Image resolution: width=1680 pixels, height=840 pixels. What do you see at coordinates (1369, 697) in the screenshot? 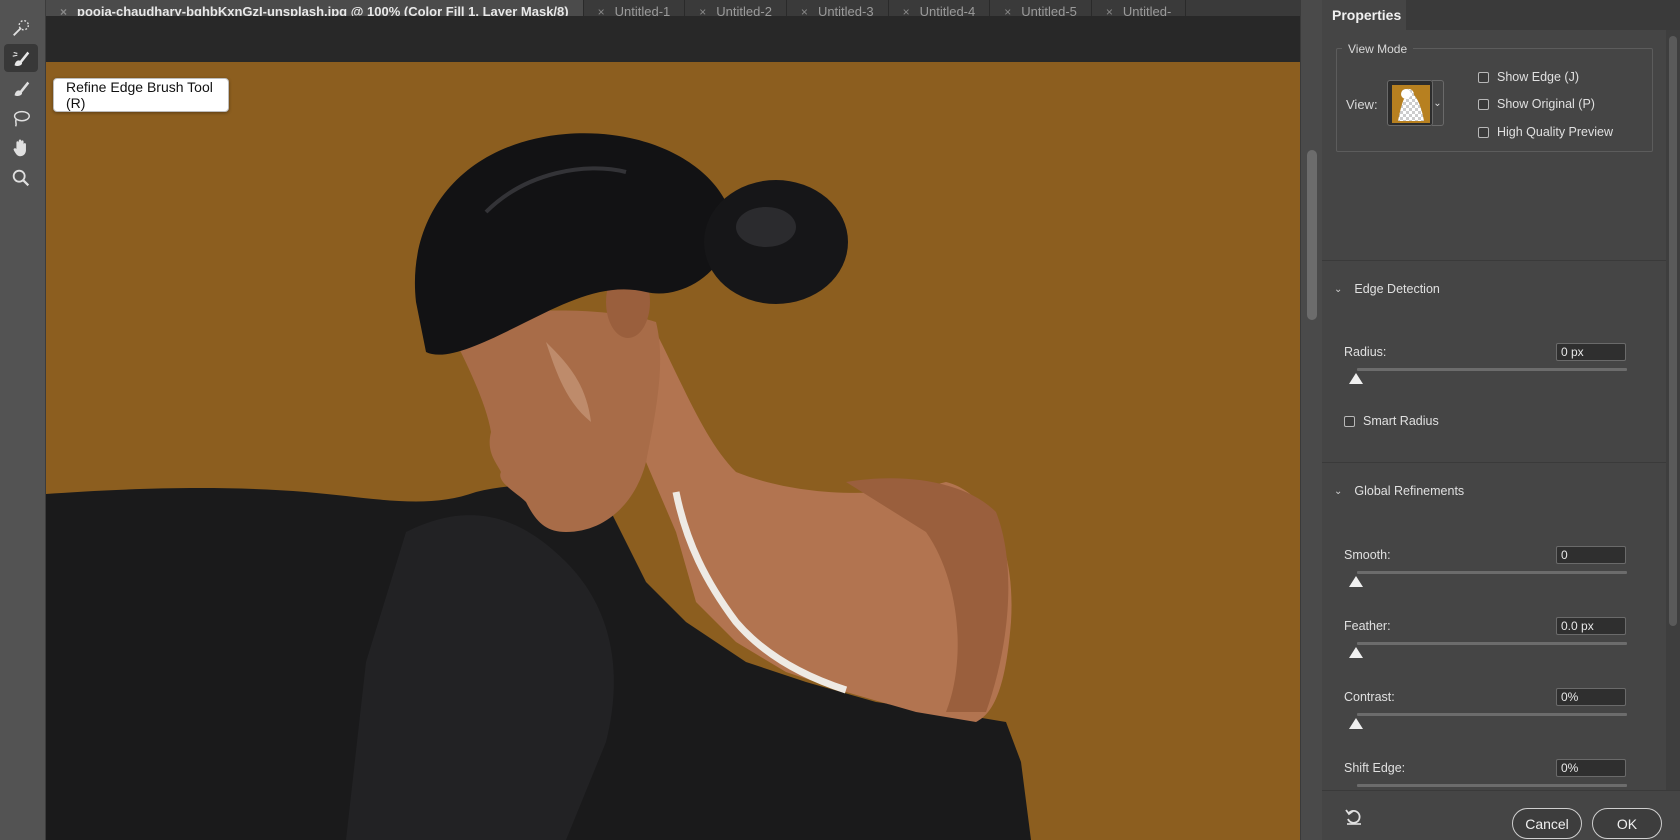
I see `contrast-label: Contrast:` at bounding box center [1369, 697].